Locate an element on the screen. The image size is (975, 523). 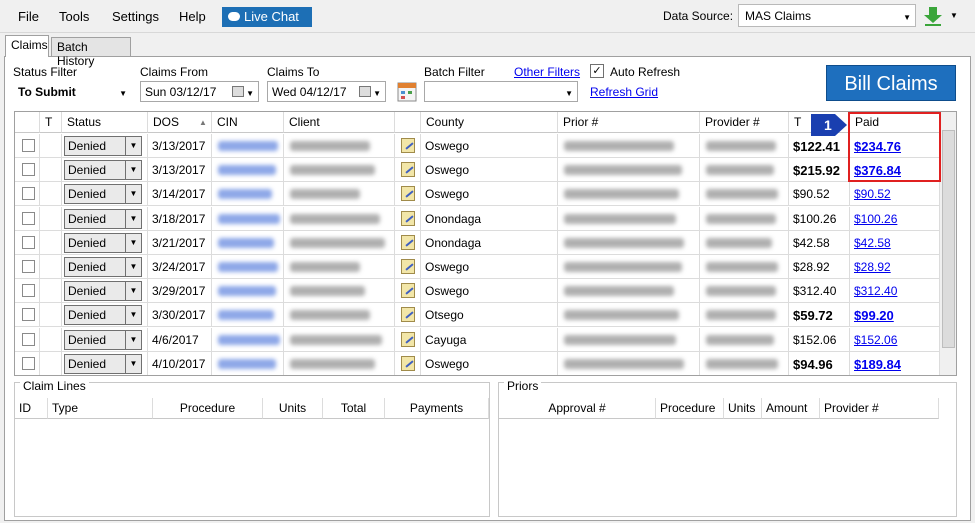
tab-claims: Claims is located at coordinates (27, 46).